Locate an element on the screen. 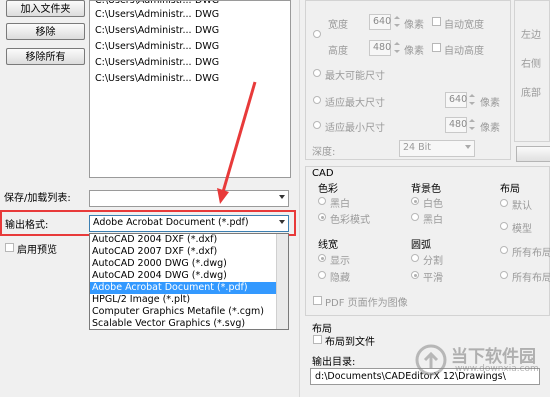 The width and height of the screenshot is (550, 397). lineweight-show-label: 显示 is located at coordinates (340, 261).